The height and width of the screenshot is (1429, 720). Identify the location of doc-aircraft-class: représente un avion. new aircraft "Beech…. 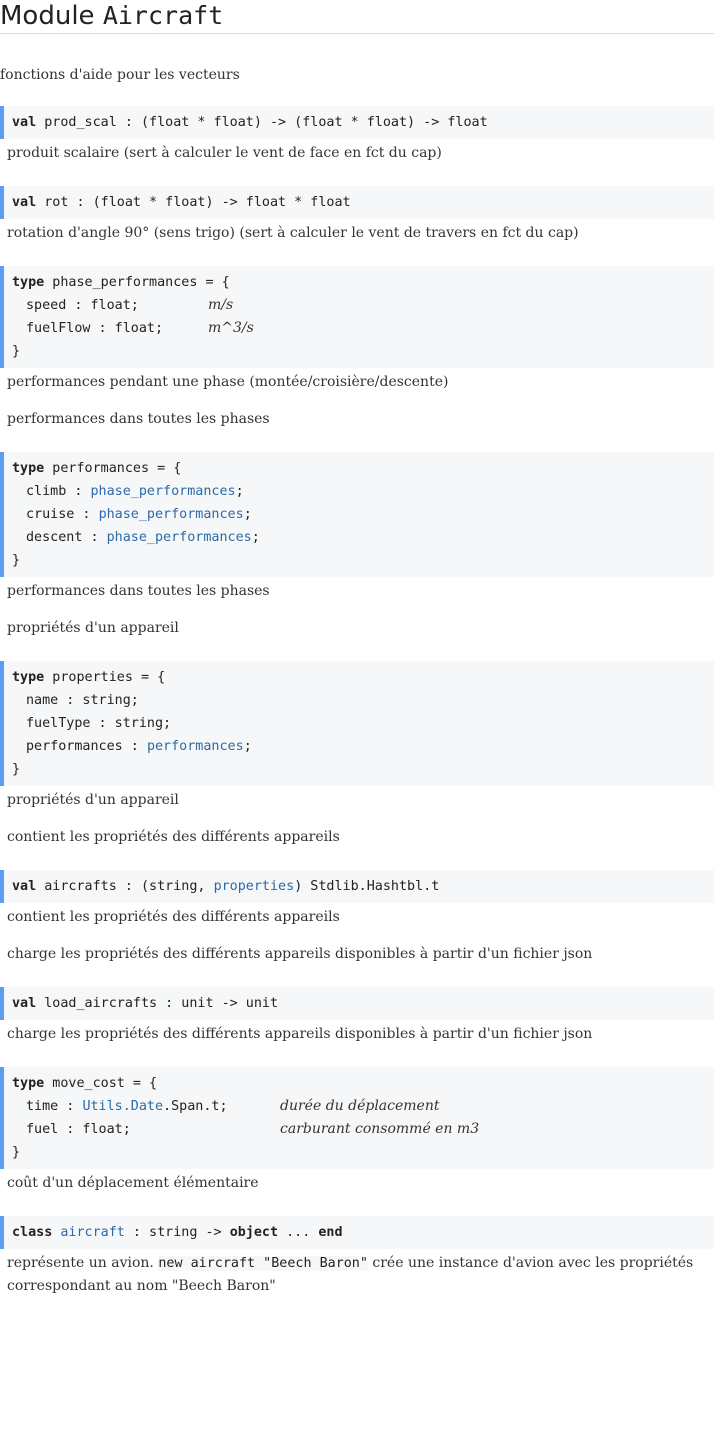
(360, 1275).